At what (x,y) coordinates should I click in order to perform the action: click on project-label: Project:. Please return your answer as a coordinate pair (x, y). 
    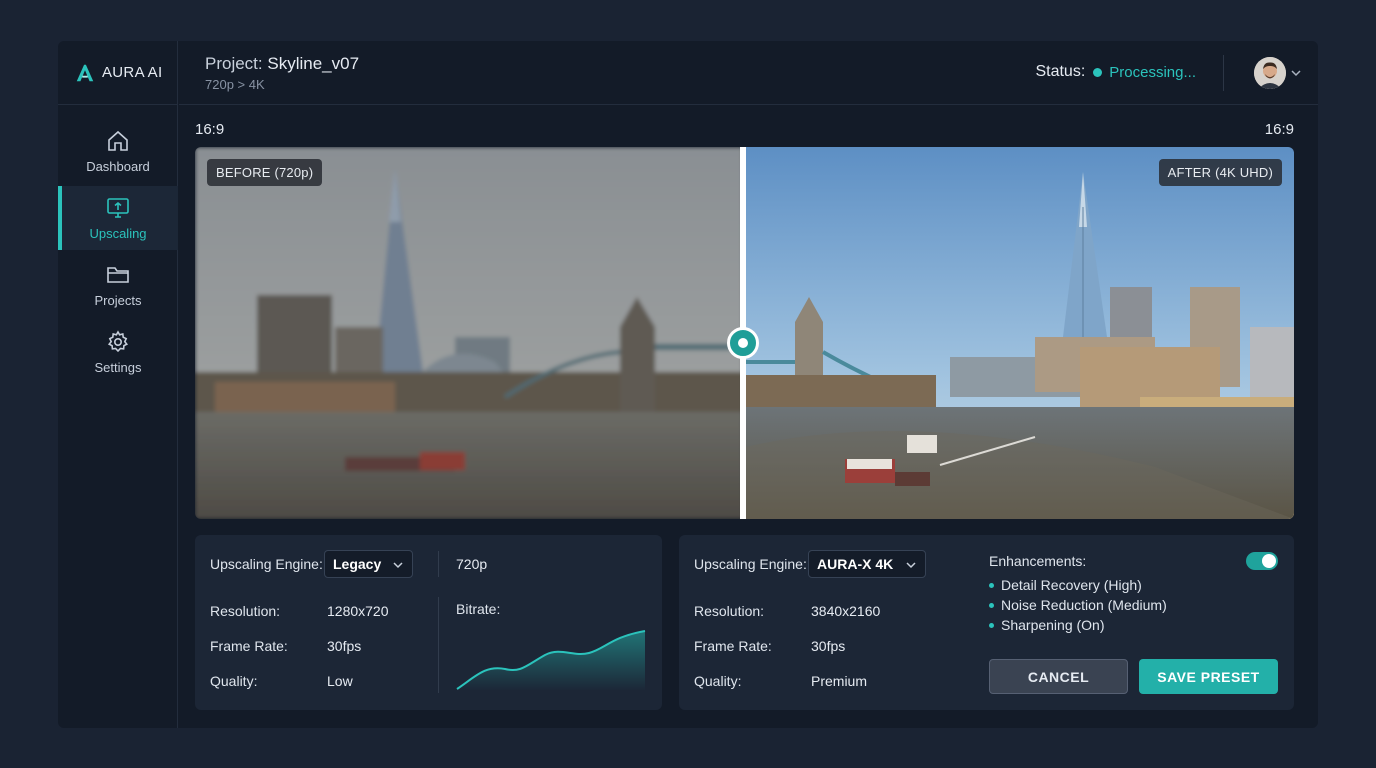
    Looking at the image, I should click on (234, 63).